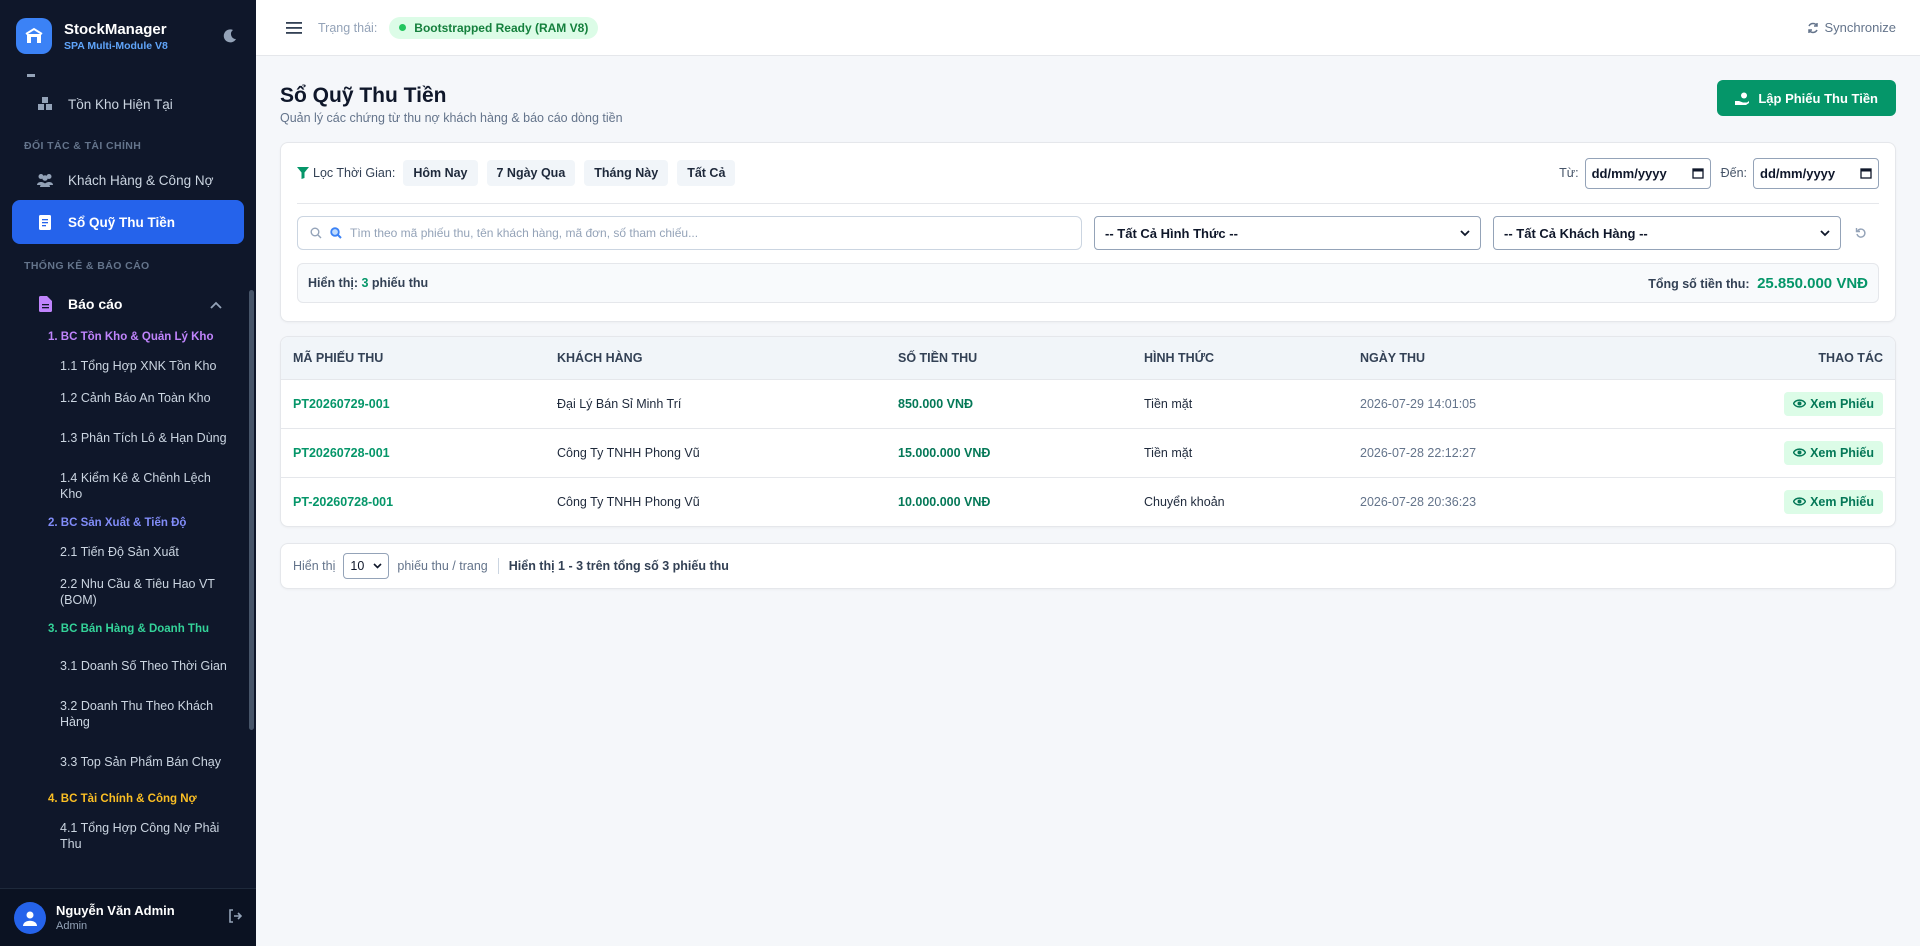 Image resolution: width=1920 pixels, height=946 pixels. Describe the element at coordinates (1742, 98) in the screenshot. I see `hand-holding-dollar-icon` at that location.